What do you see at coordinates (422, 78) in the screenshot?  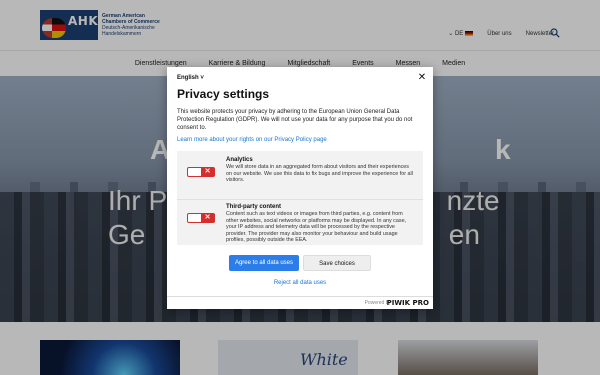 I see `close-icon: ✕` at bounding box center [422, 78].